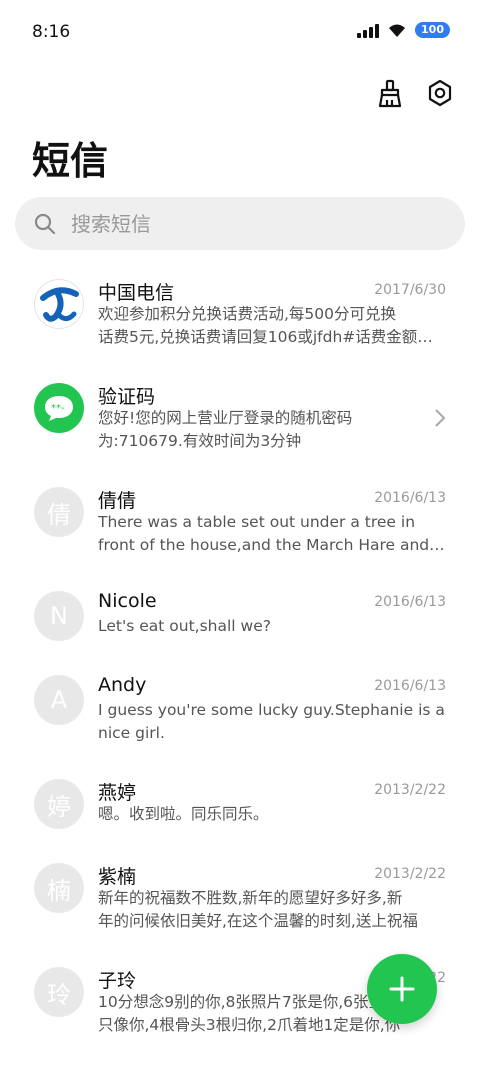 The height and width of the screenshot is (1067, 480). What do you see at coordinates (136, 293) in the screenshot?
I see `conversation-name: 中国电信` at bounding box center [136, 293].